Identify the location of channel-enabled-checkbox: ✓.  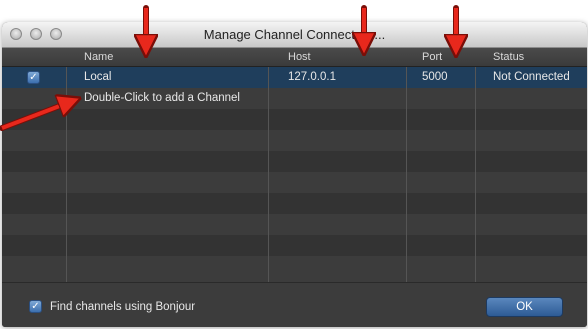
(33, 77).